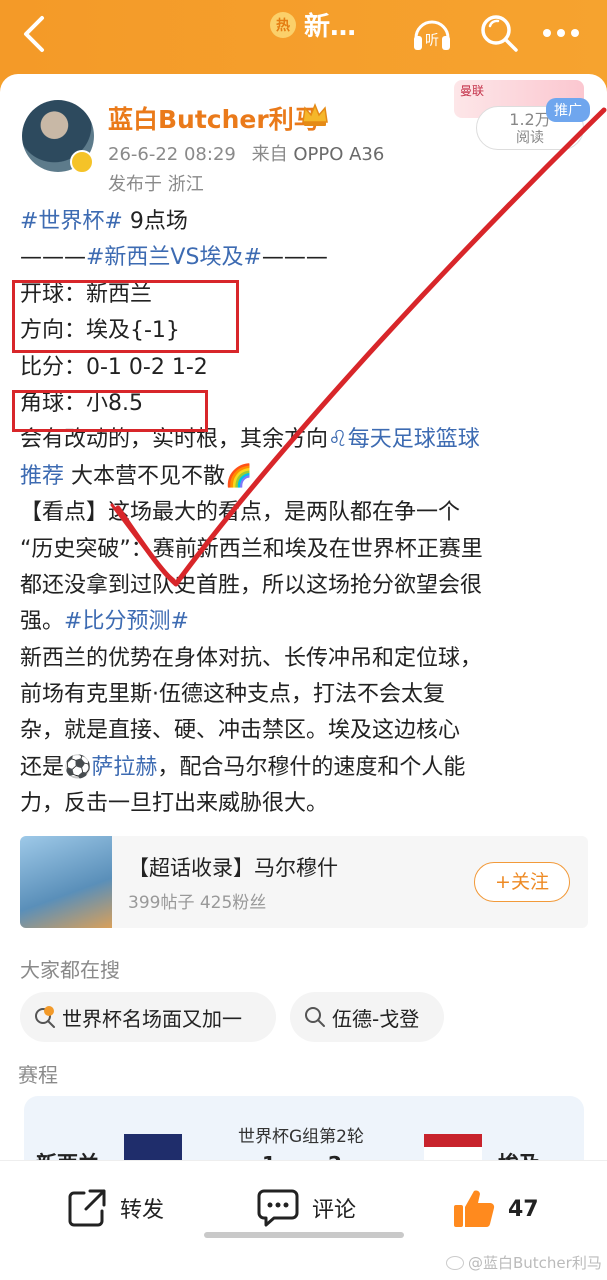 The width and height of the screenshot is (607, 1280). Describe the element at coordinates (269, 154) in the screenshot. I see `source-prefix: 来自` at that location.